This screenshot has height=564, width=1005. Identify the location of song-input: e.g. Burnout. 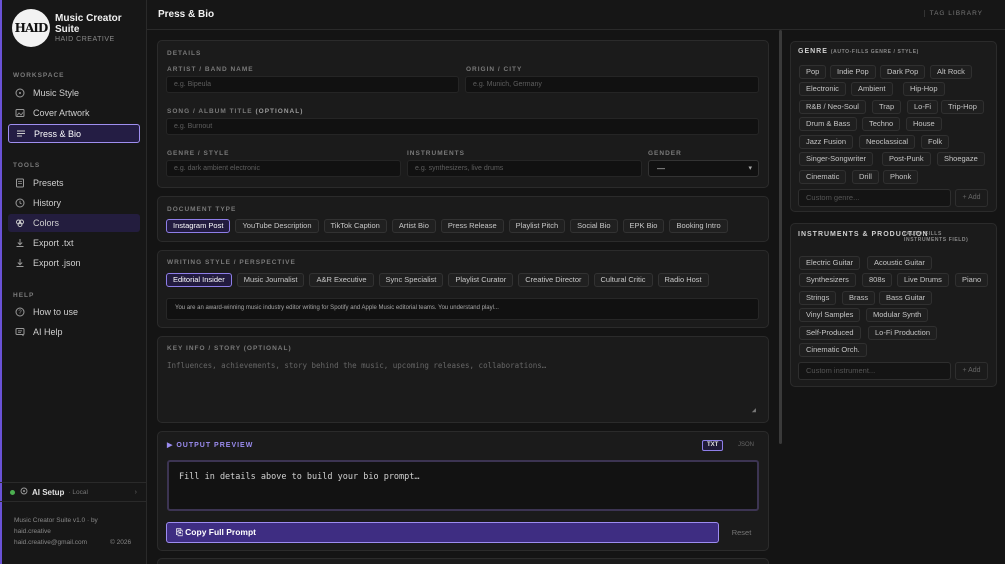
(462, 126).